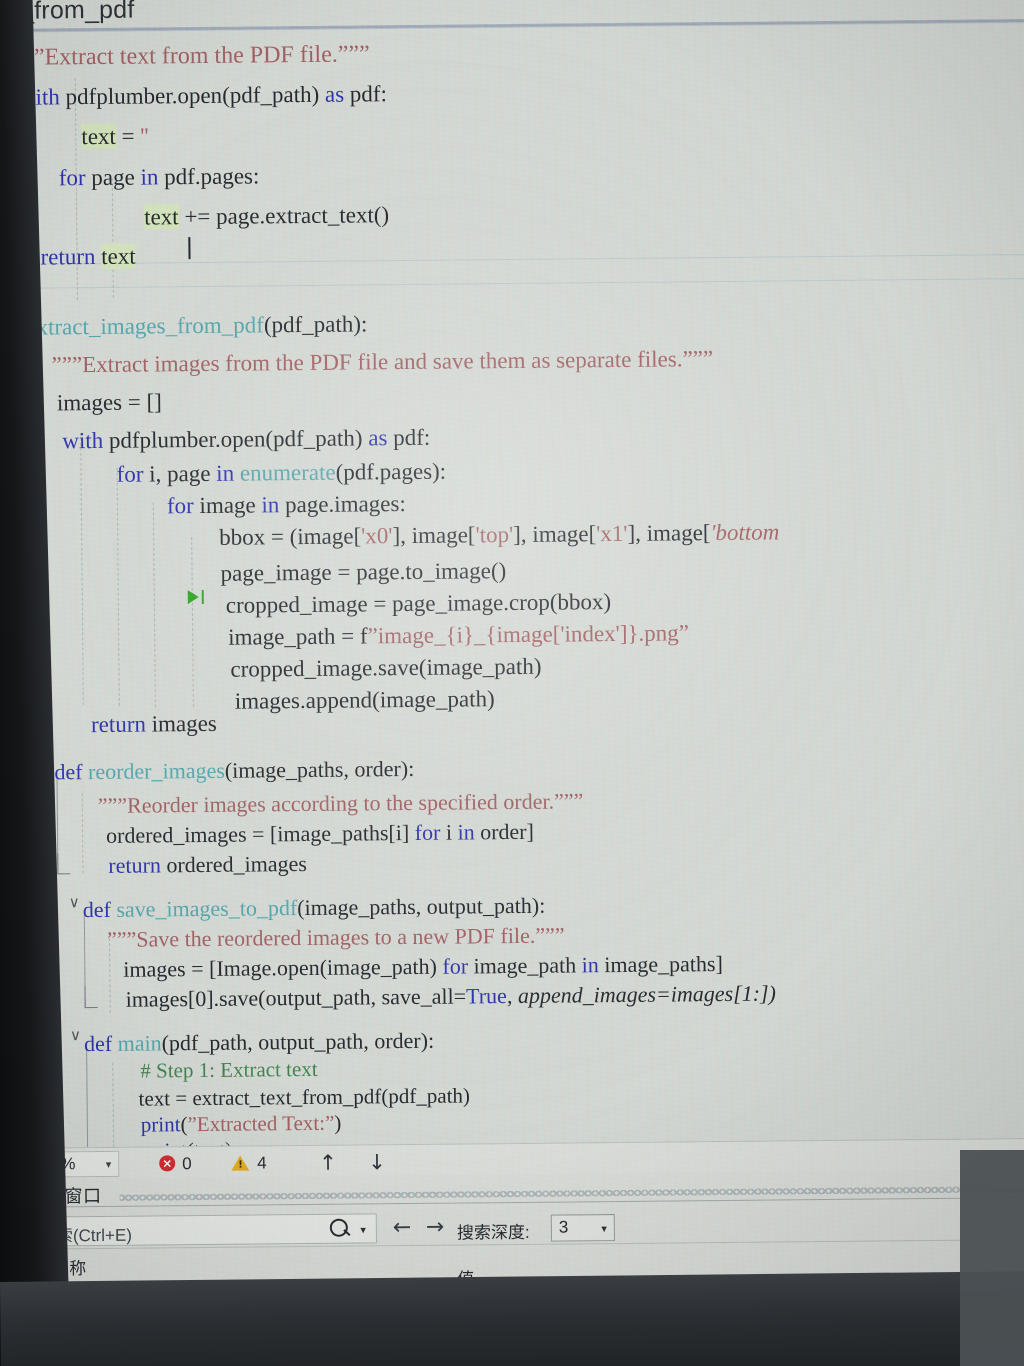  Describe the element at coordinates (304, 1096) in the screenshot. I see `code-line: text = extract_text_from_pdf(pdf_path)` at that location.